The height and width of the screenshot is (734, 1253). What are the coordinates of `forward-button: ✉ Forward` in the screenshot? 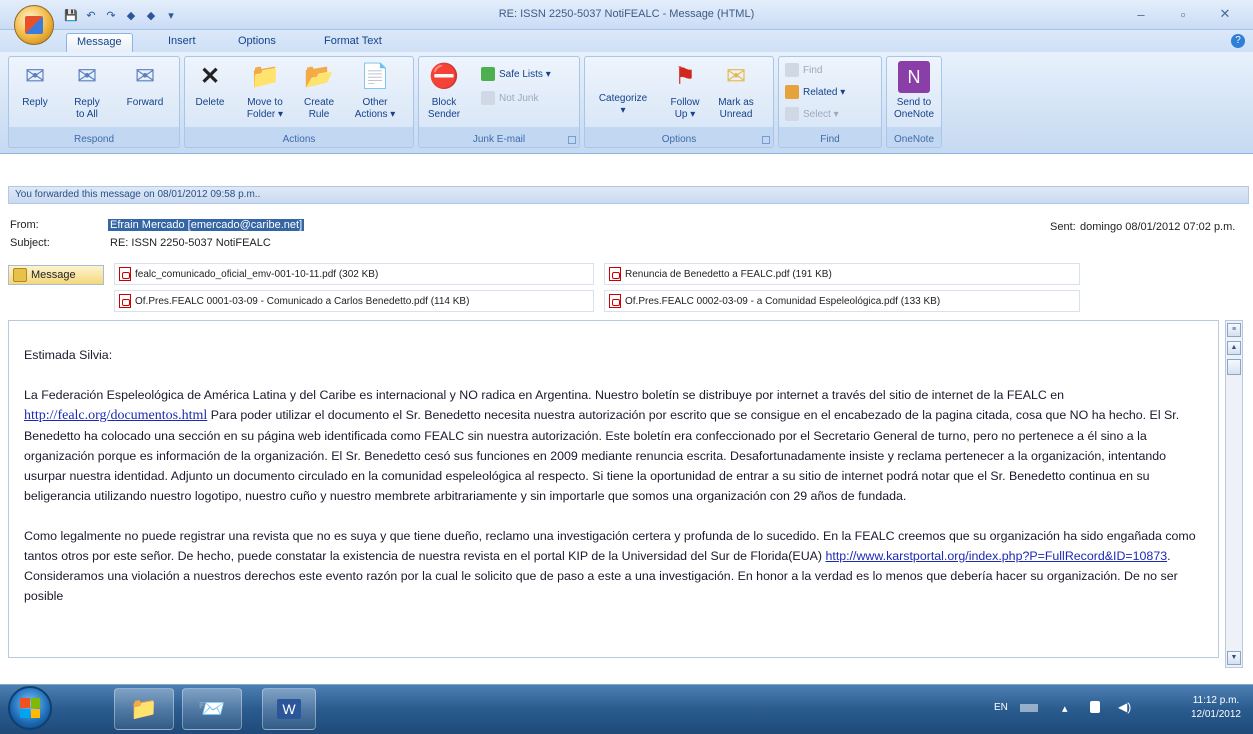 It's located at (145, 85).